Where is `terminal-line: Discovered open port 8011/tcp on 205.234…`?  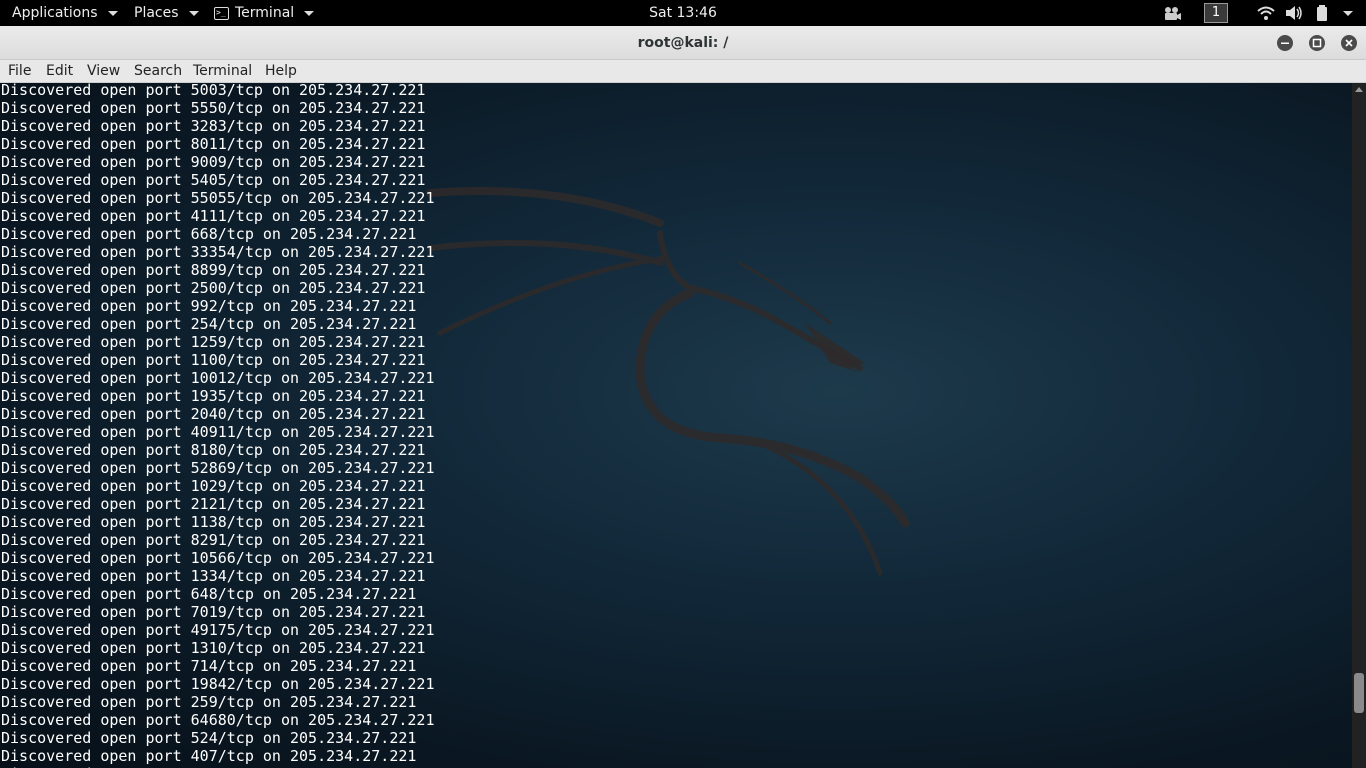
terminal-line: Discovered open port 8011/tcp on 205.234… is located at coordinates (213, 144).